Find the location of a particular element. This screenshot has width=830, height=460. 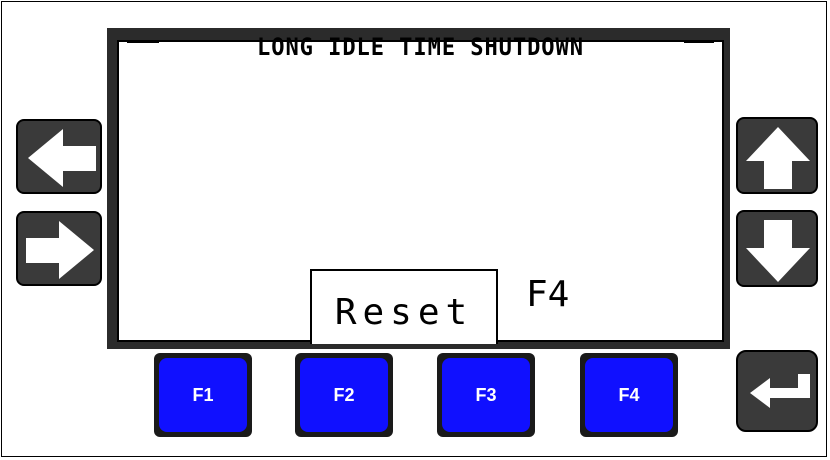

f1-key-bezel: F1 is located at coordinates (203, 395).